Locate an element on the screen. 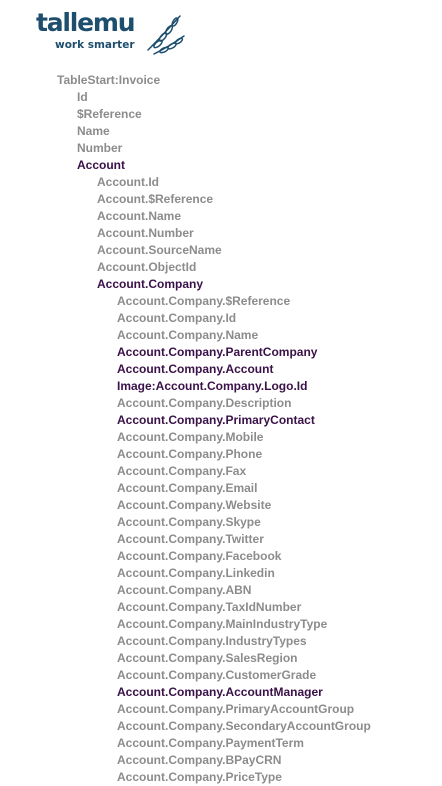  tree-field-item: $Reference is located at coordinates (109, 114).